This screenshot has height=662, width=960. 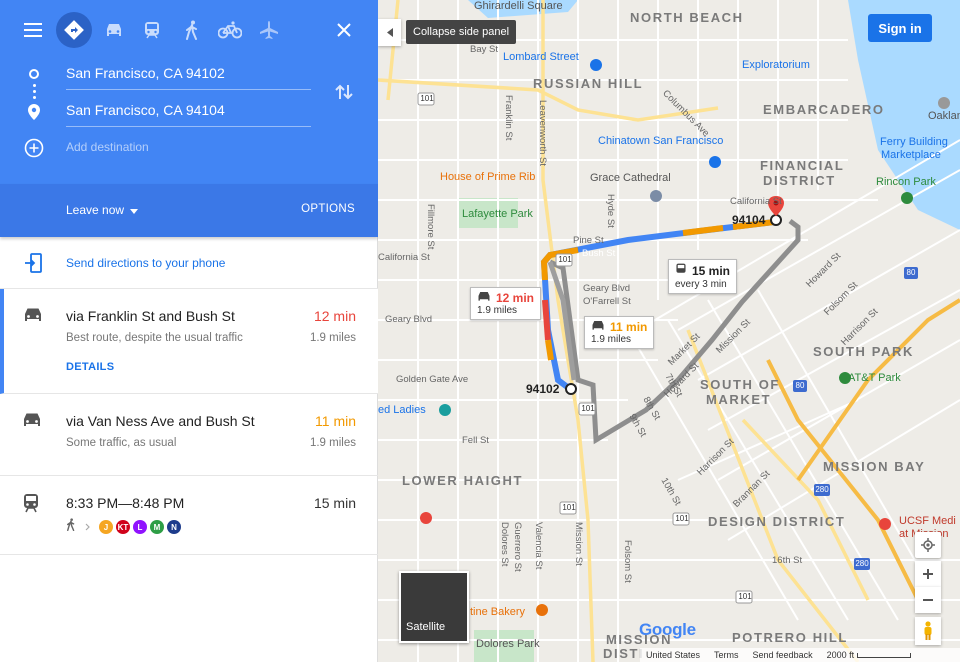 What do you see at coordinates (776, 65) in the screenshot?
I see `map-label-exploratorium: Exploratorium` at bounding box center [776, 65].